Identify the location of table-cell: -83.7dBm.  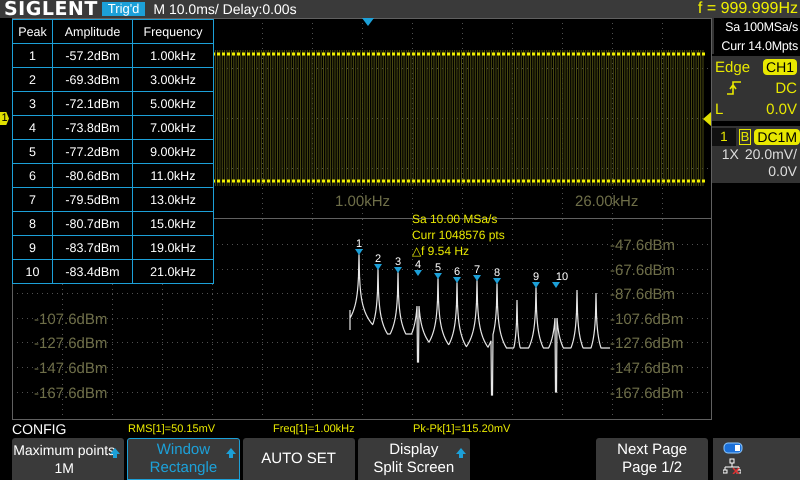
(92, 248).